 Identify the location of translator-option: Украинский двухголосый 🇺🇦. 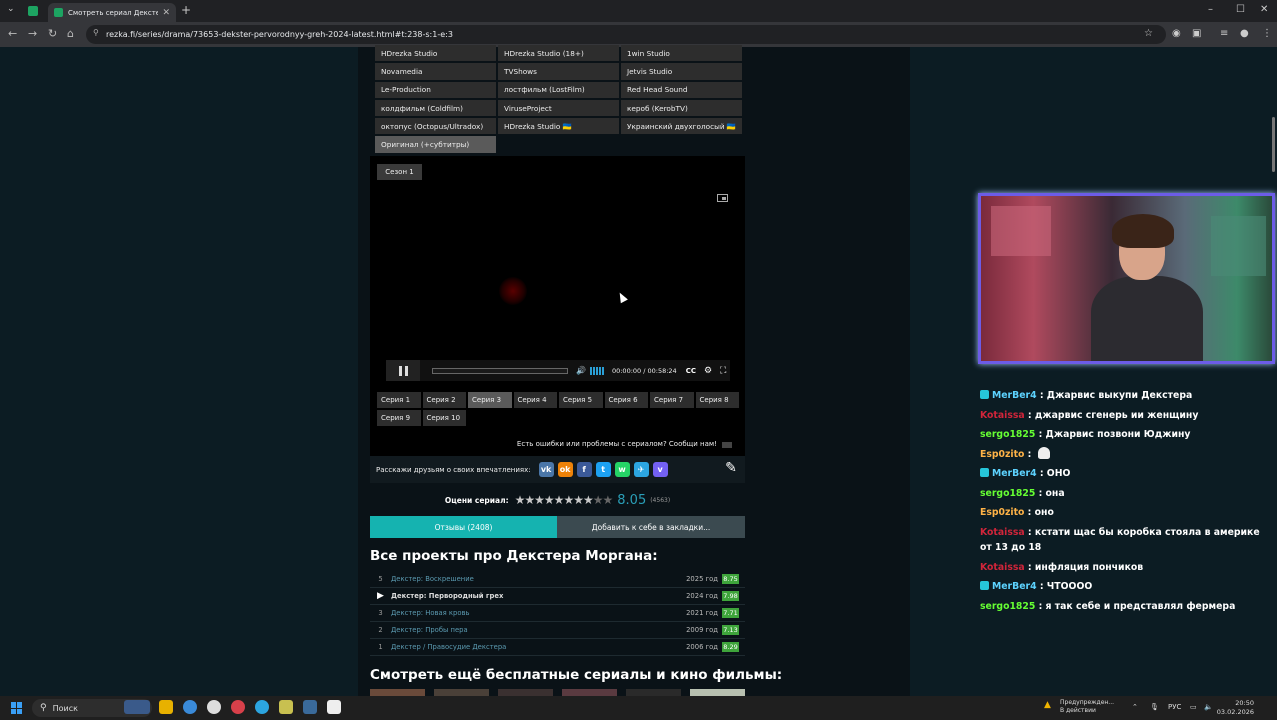
(681, 126).